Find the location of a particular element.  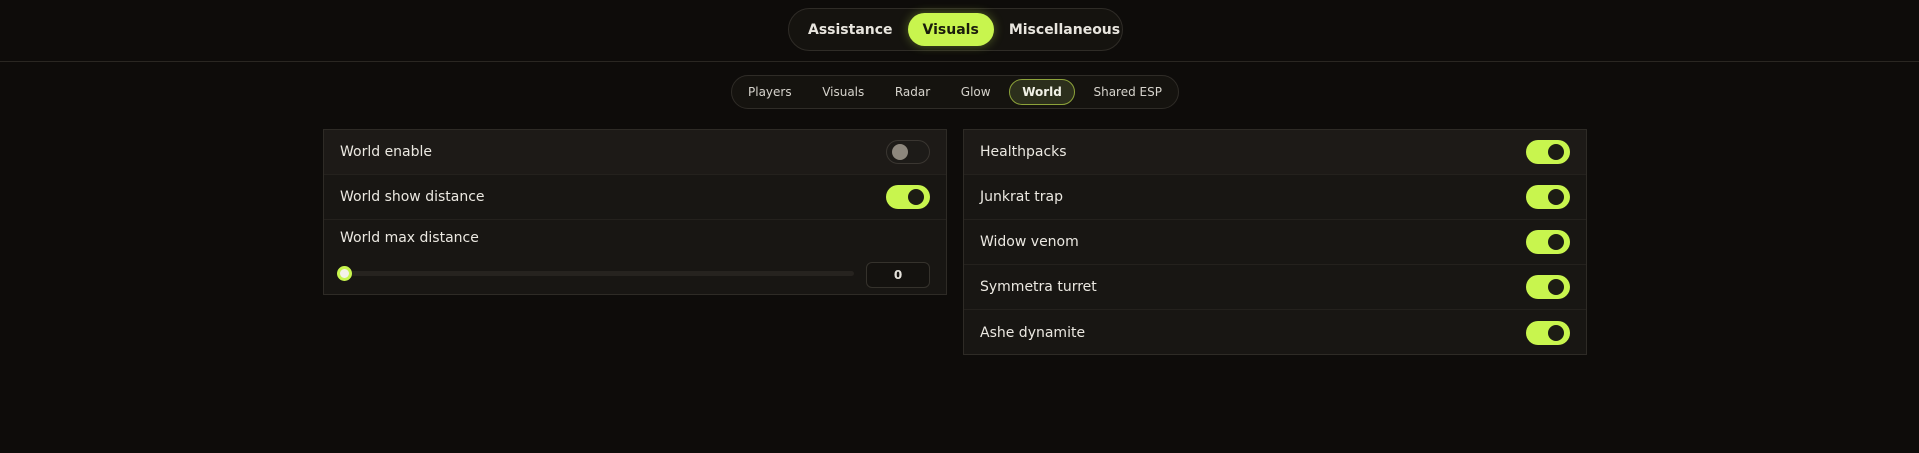

subtab-radar: Radar is located at coordinates (912, 92).